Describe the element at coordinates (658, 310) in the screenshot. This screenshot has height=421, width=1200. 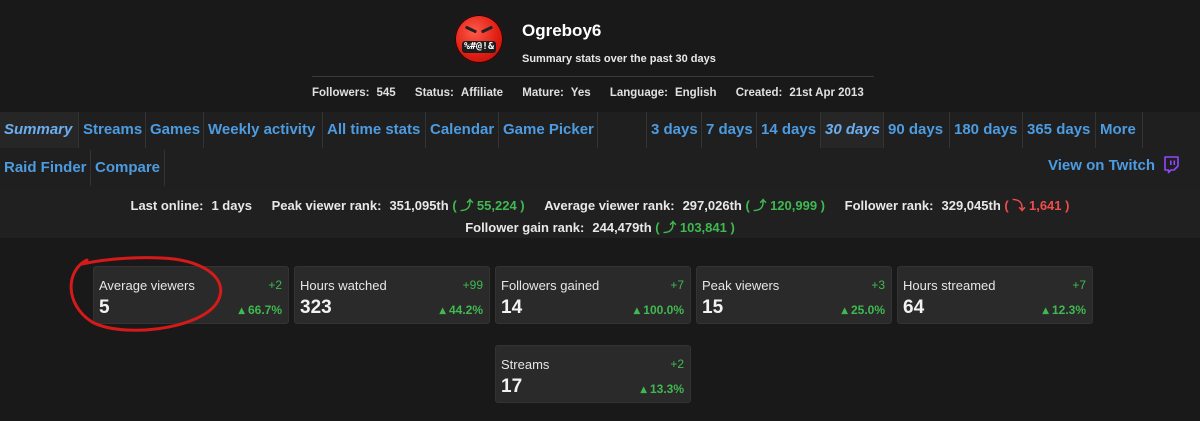
I see `stat-percent: ▴ 100.0%` at that location.